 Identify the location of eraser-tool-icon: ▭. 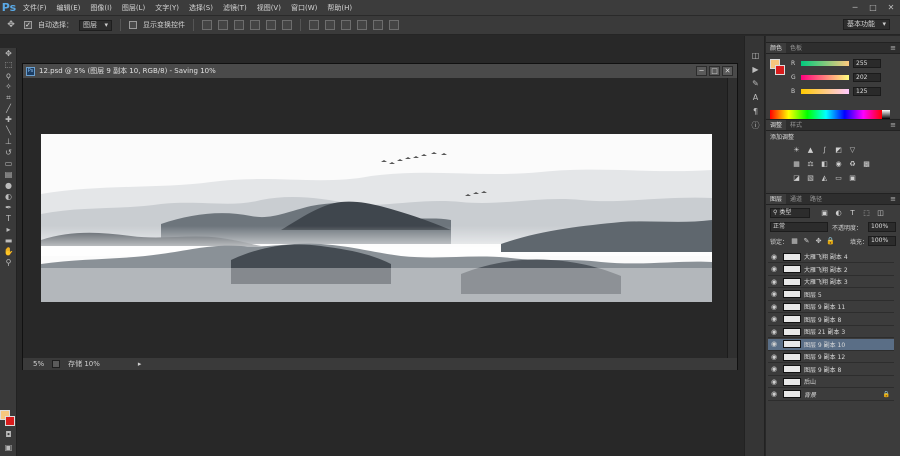
(8, 163).